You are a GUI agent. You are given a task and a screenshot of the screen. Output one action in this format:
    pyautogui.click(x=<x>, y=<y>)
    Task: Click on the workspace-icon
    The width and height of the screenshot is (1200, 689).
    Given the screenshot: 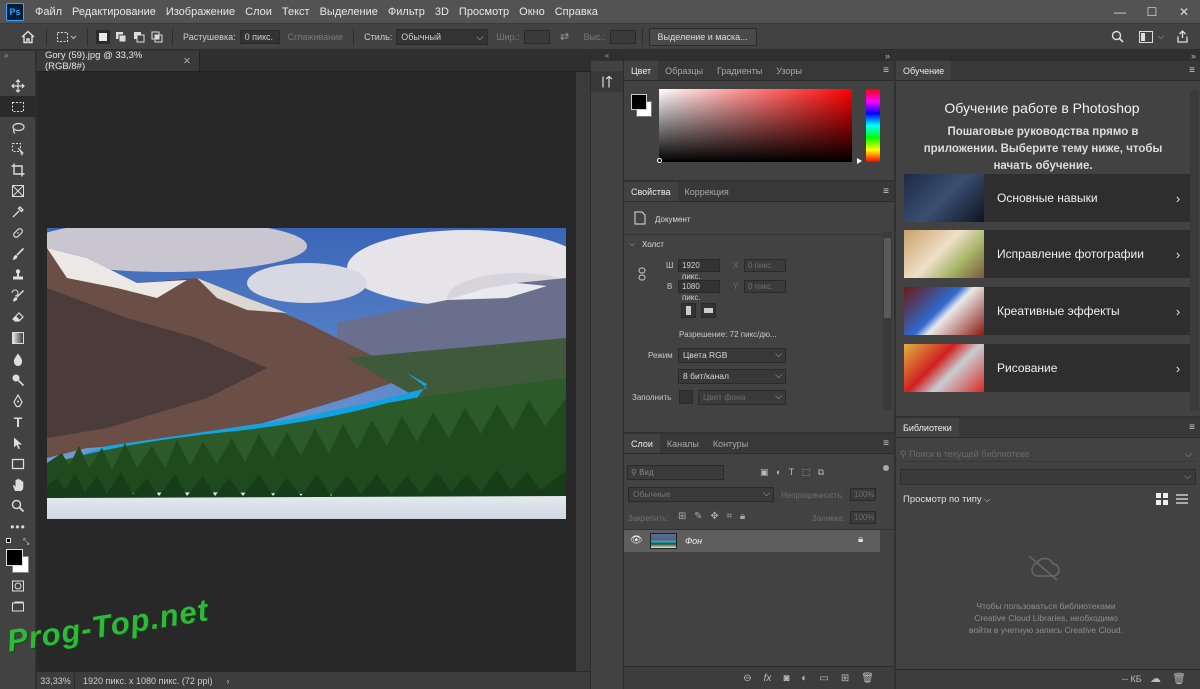 What is the action you would take?
    pyautogui.click(x=1146, y=37)
    